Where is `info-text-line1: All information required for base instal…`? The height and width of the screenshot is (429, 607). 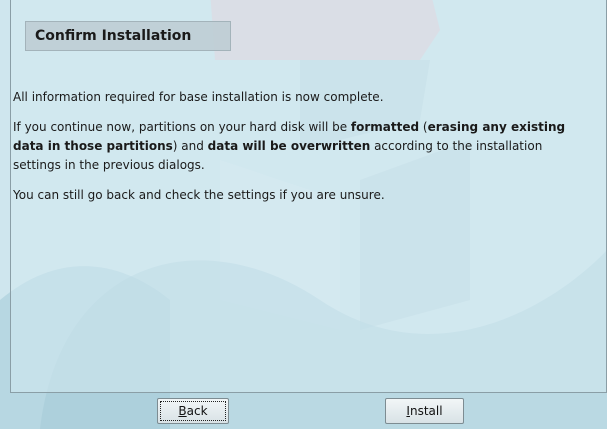 info-text-line1: All information required for base instal… is located at coordinates (198, 97).